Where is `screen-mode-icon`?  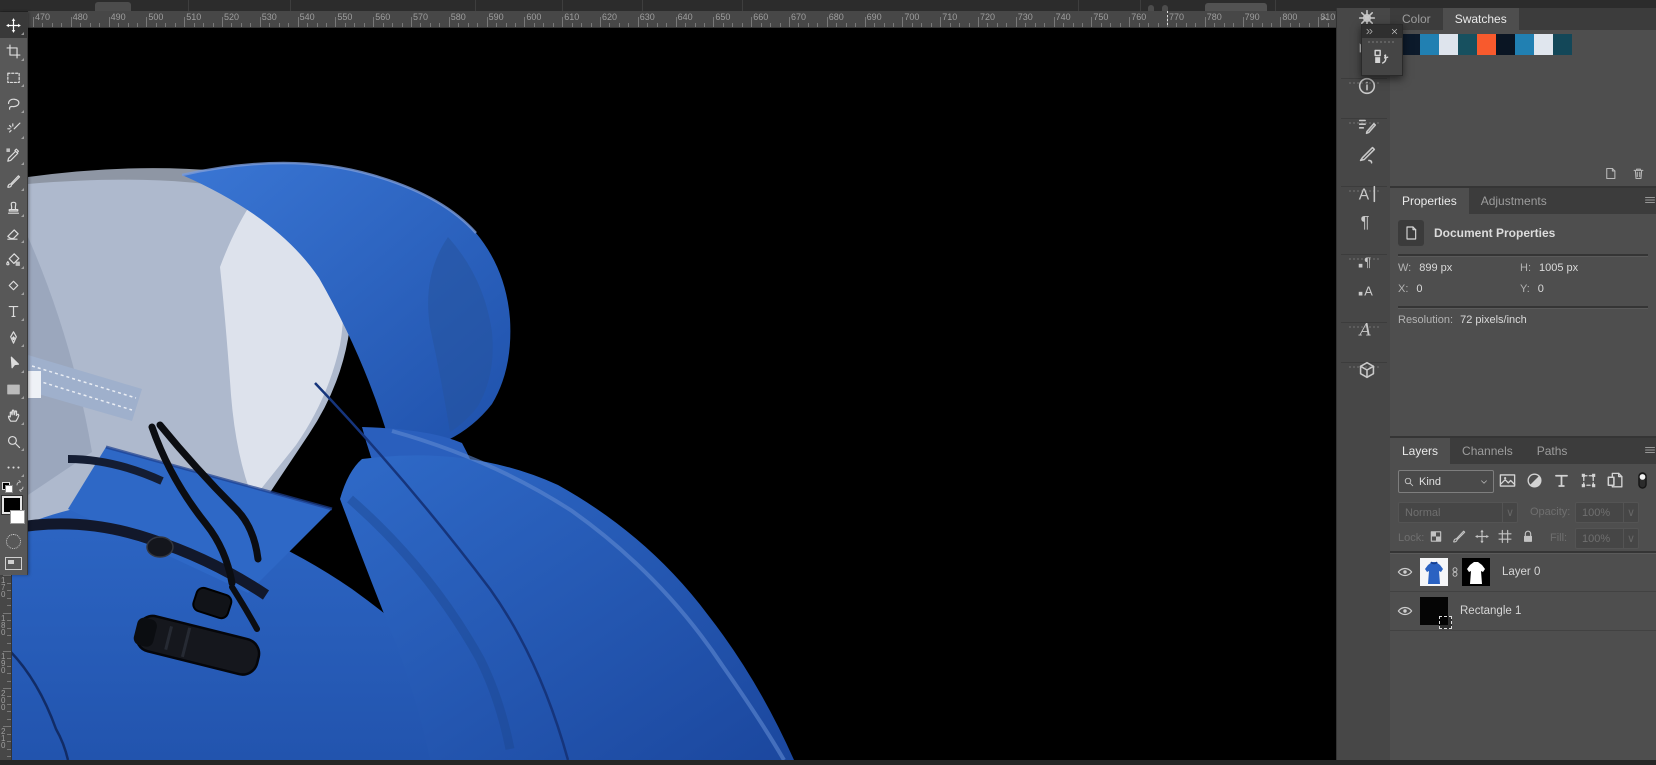 screen-mode-icon is located at coordinates (13, 563).